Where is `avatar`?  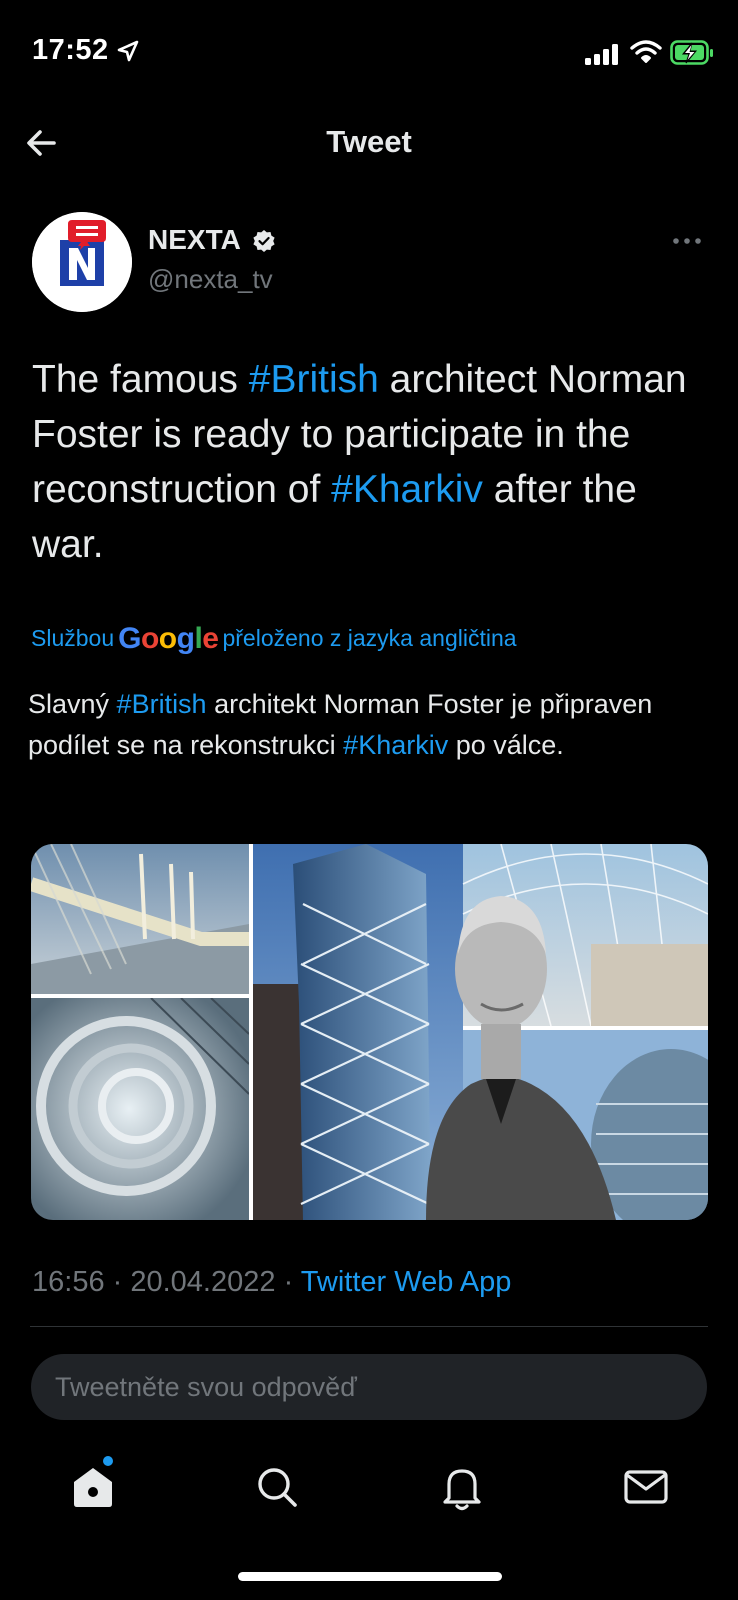
avatar is located at coordinates (82, 262).